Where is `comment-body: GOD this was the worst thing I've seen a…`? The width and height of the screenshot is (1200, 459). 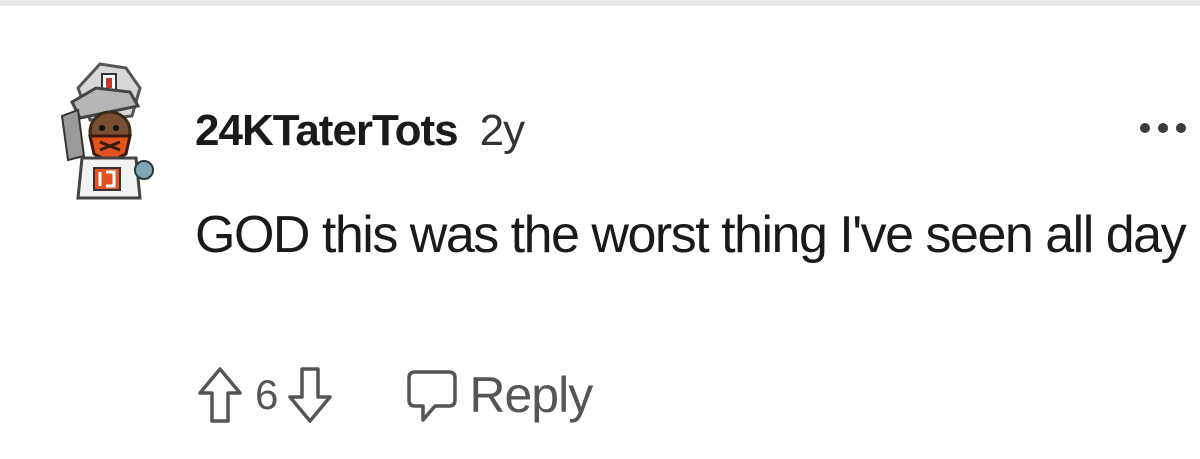 comment-body: GOD this was the worst thing I've seen a… is located at coordinates (691, 235).